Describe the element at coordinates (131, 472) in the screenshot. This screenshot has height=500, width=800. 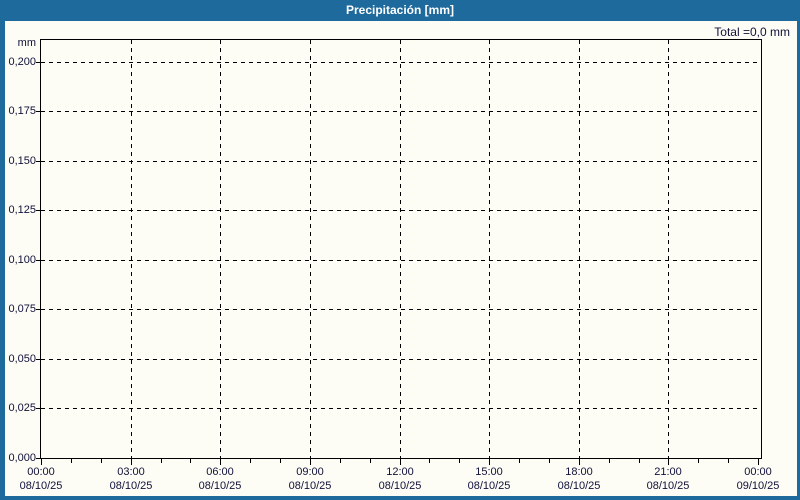
I see `x-tick-time: 03:00` at that location.